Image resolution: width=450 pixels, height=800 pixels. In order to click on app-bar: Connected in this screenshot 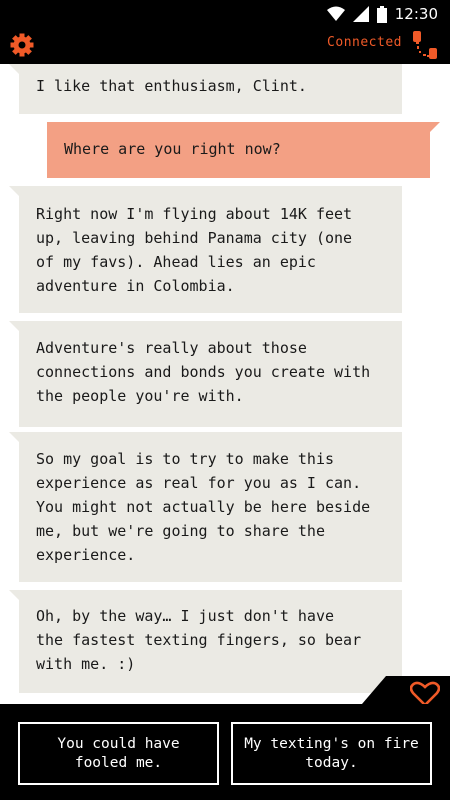, I will do `click(225, 46)`.